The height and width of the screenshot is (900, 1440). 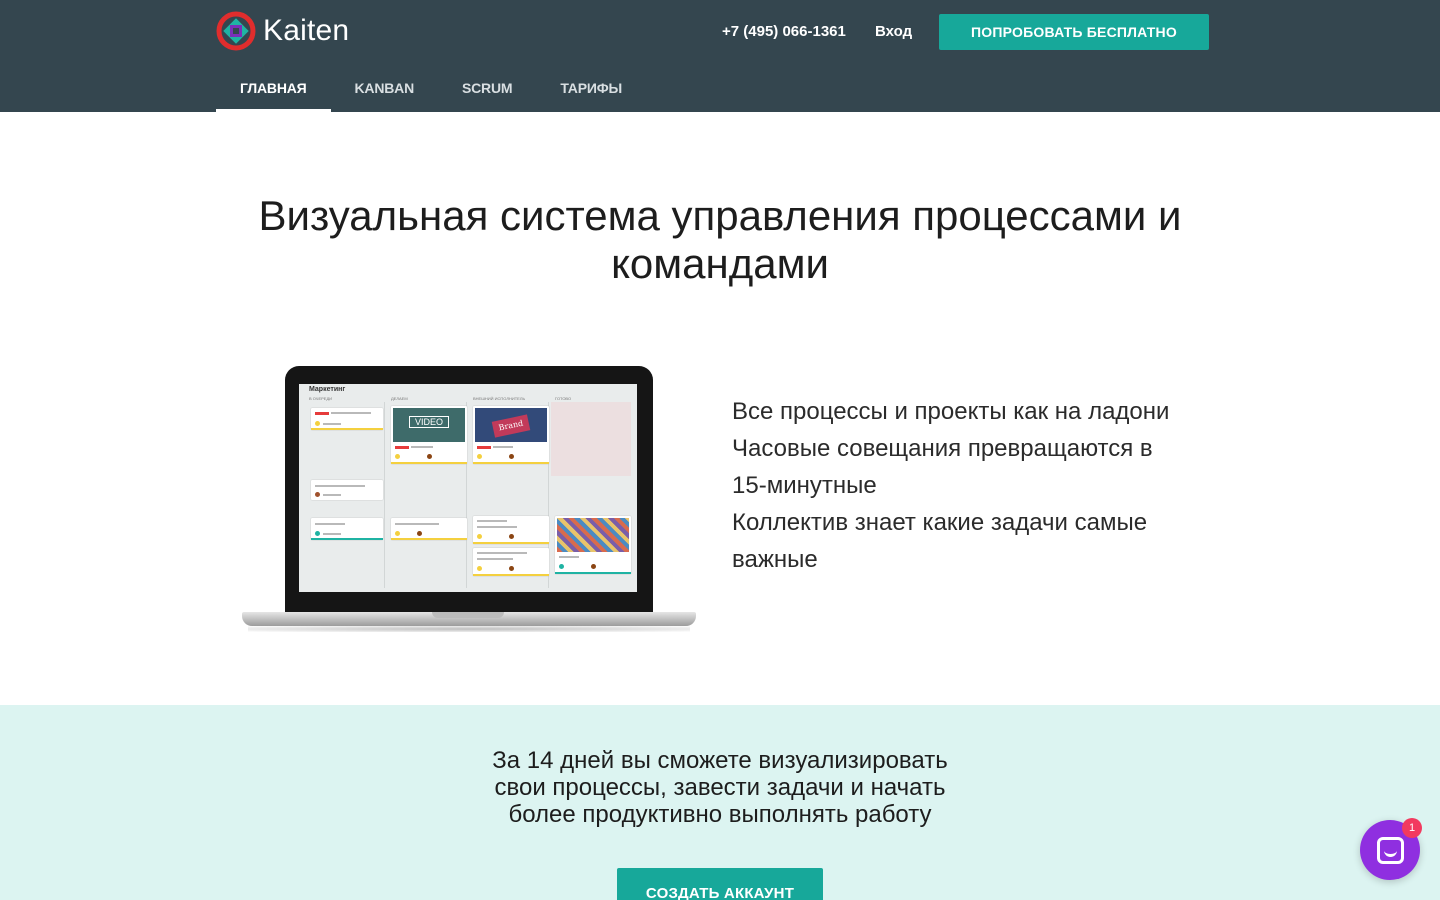 I want to click on kaiten-logo-icon, so click(x=236, y=31).